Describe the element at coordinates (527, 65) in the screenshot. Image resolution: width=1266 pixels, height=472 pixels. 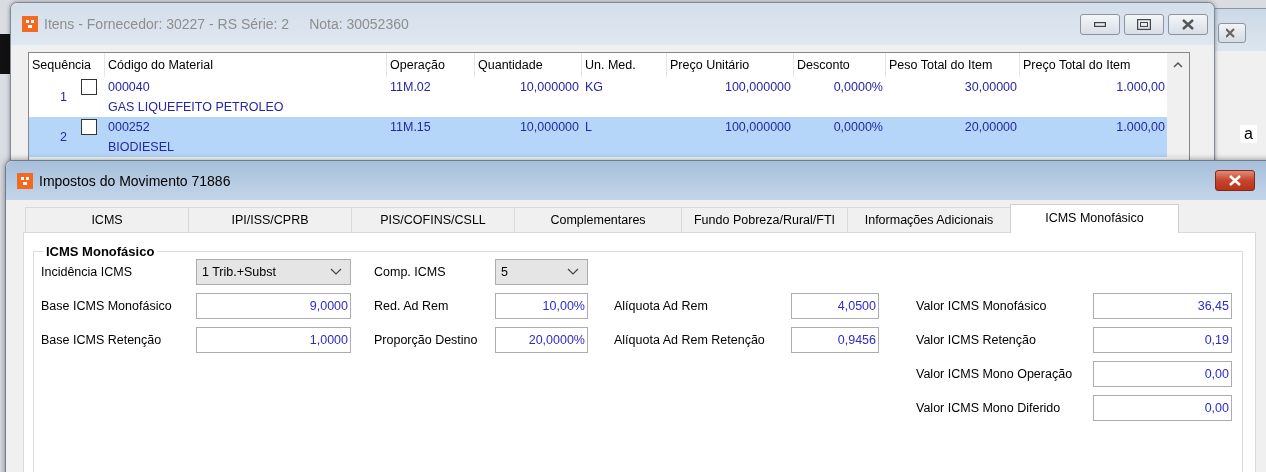
I see `column-header: Quantidade` at that location.